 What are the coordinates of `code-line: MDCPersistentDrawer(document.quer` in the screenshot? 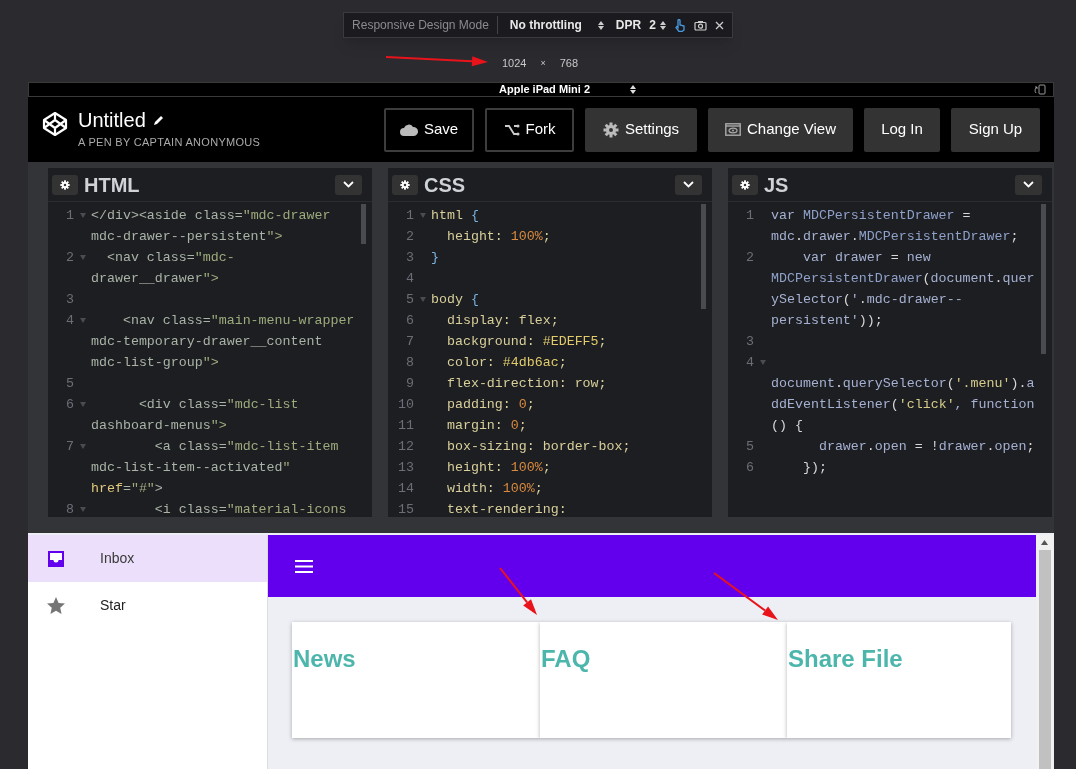 It's located at (903, 278).